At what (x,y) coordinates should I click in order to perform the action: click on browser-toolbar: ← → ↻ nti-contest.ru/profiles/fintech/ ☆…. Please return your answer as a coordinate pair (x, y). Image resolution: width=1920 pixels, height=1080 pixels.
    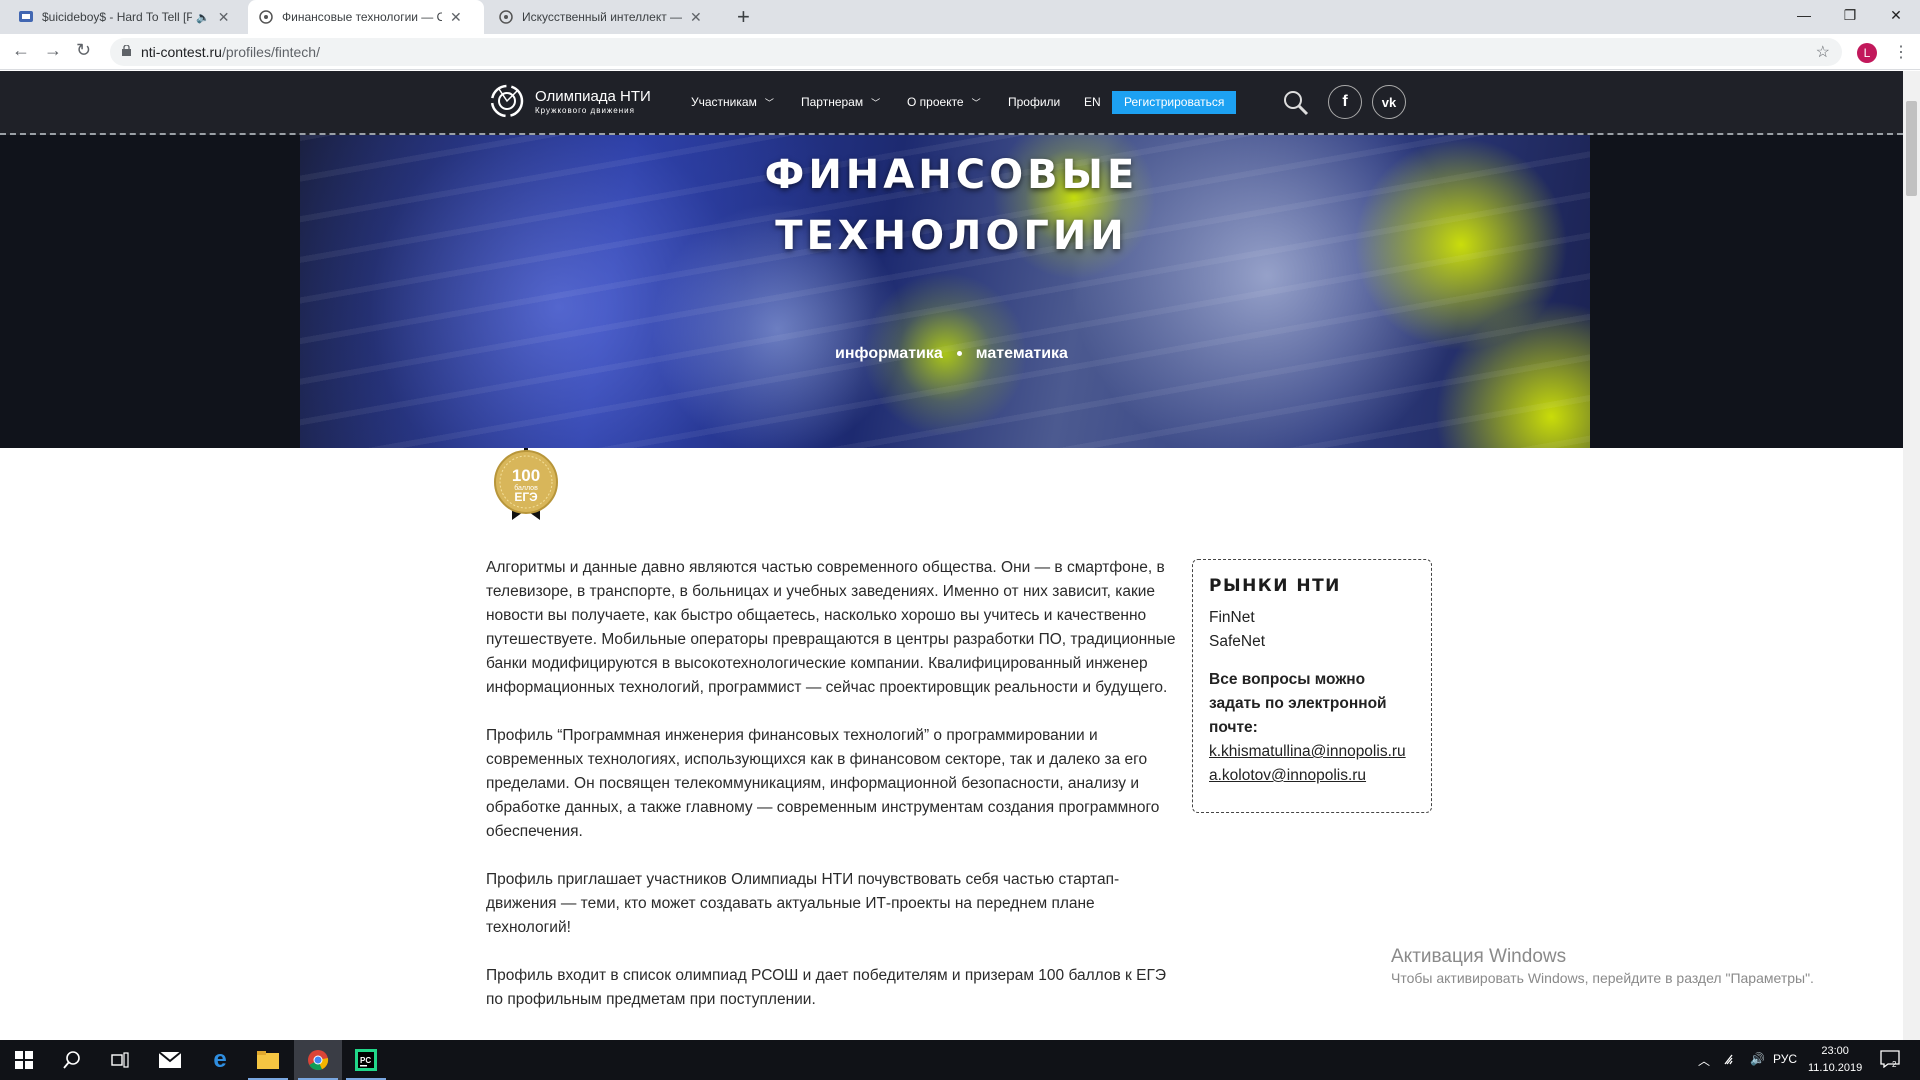
    Looking at the image, I should click on (960, 52).